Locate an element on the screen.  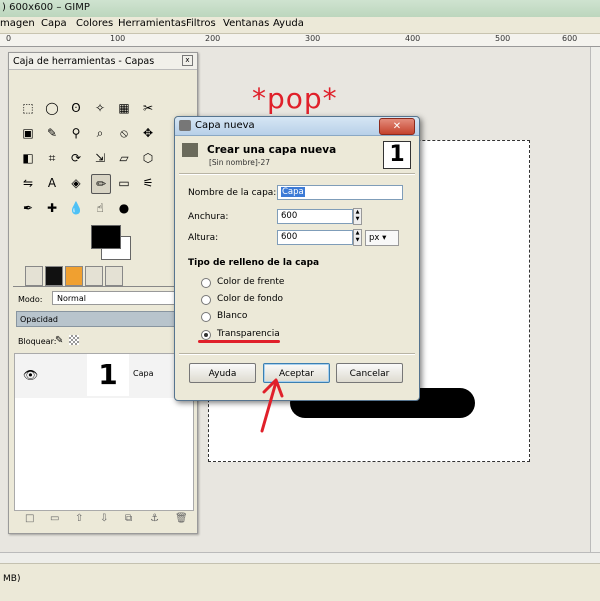
raise-layer-icon: ⇧ is located at coordinates (79, 518).